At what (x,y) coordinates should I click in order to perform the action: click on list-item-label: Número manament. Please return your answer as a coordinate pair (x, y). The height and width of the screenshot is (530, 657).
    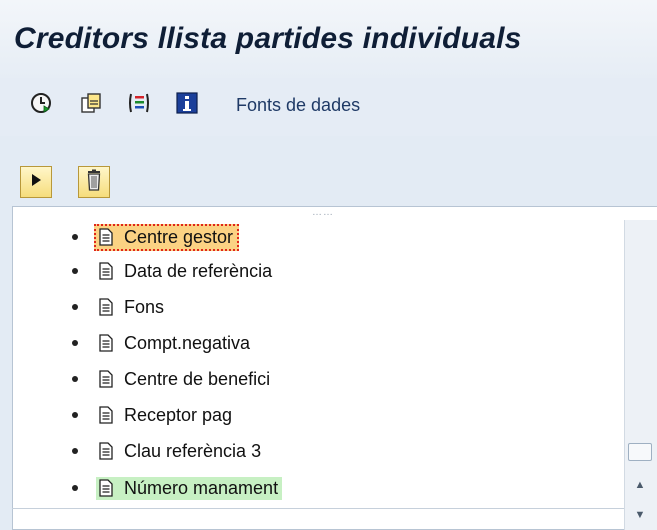
    Looking at the image, I should click on (201, 487).